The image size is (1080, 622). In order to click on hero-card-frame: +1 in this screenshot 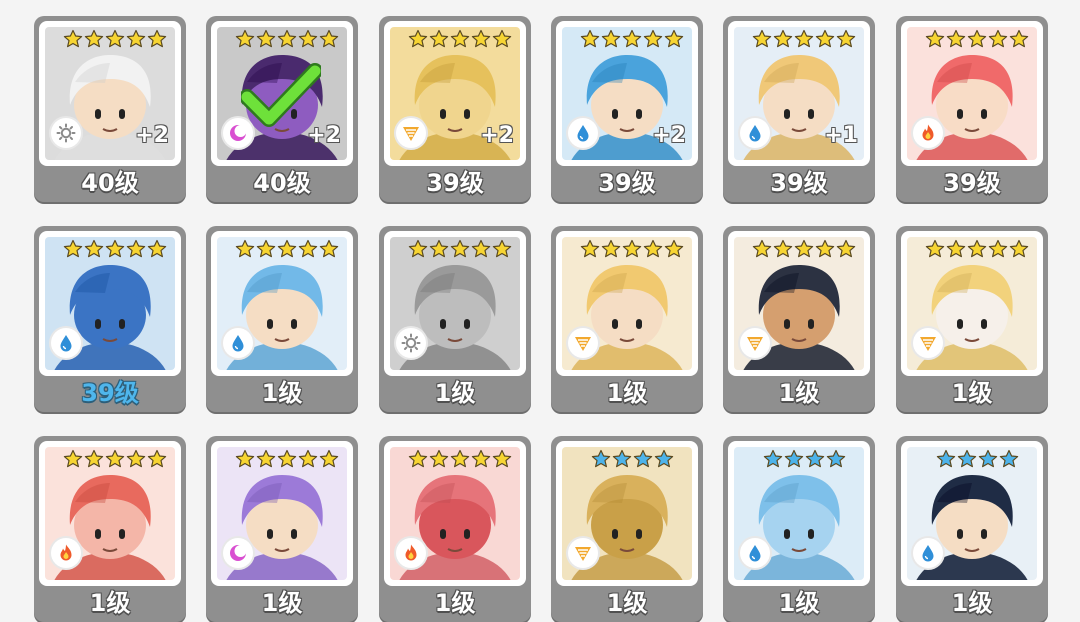, I will do `click(799, 93)`.